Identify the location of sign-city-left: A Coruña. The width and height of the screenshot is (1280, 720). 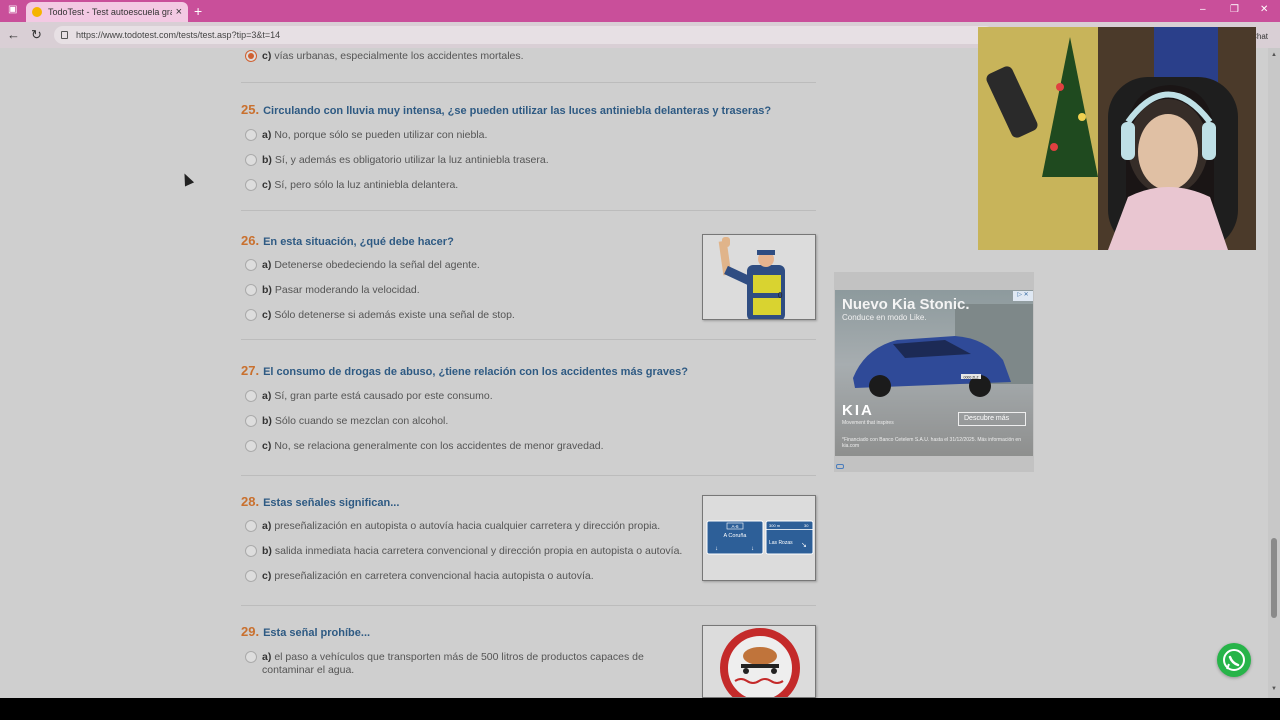
(736, 536).